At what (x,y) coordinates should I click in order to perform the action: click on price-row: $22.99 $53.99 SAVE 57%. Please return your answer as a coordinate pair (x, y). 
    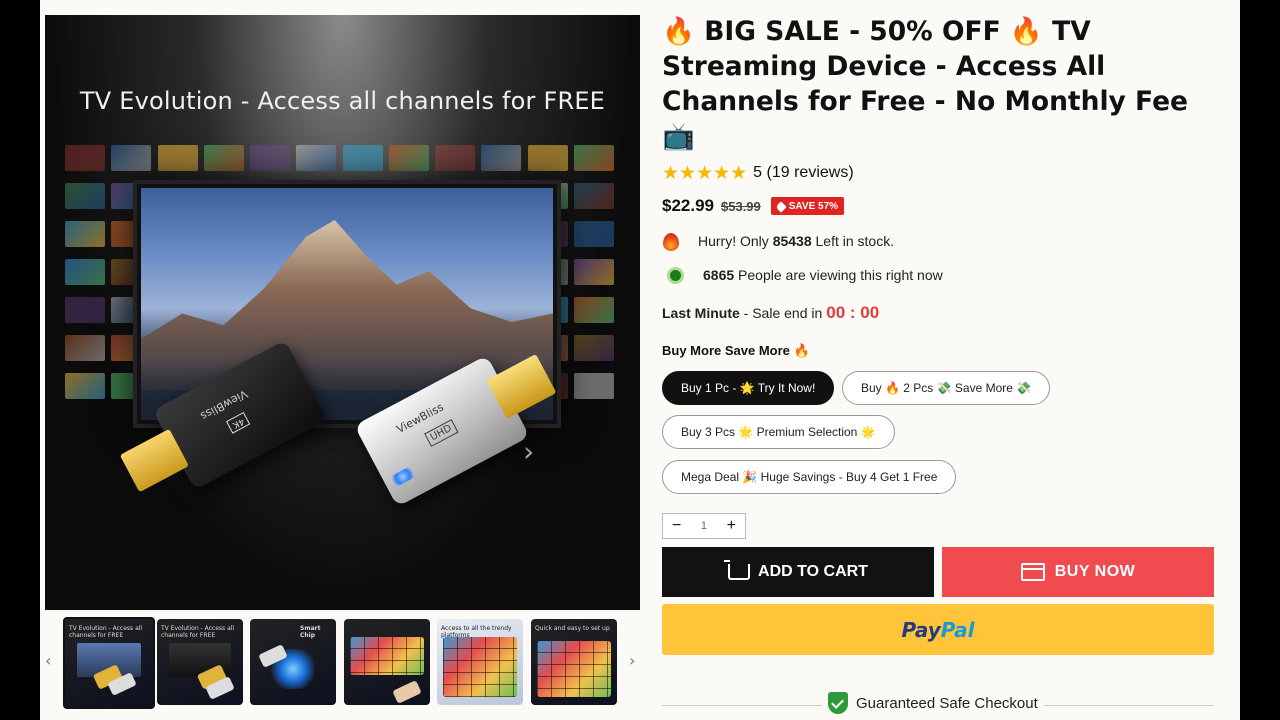
    Looking at the image, I should click on (753, 206).